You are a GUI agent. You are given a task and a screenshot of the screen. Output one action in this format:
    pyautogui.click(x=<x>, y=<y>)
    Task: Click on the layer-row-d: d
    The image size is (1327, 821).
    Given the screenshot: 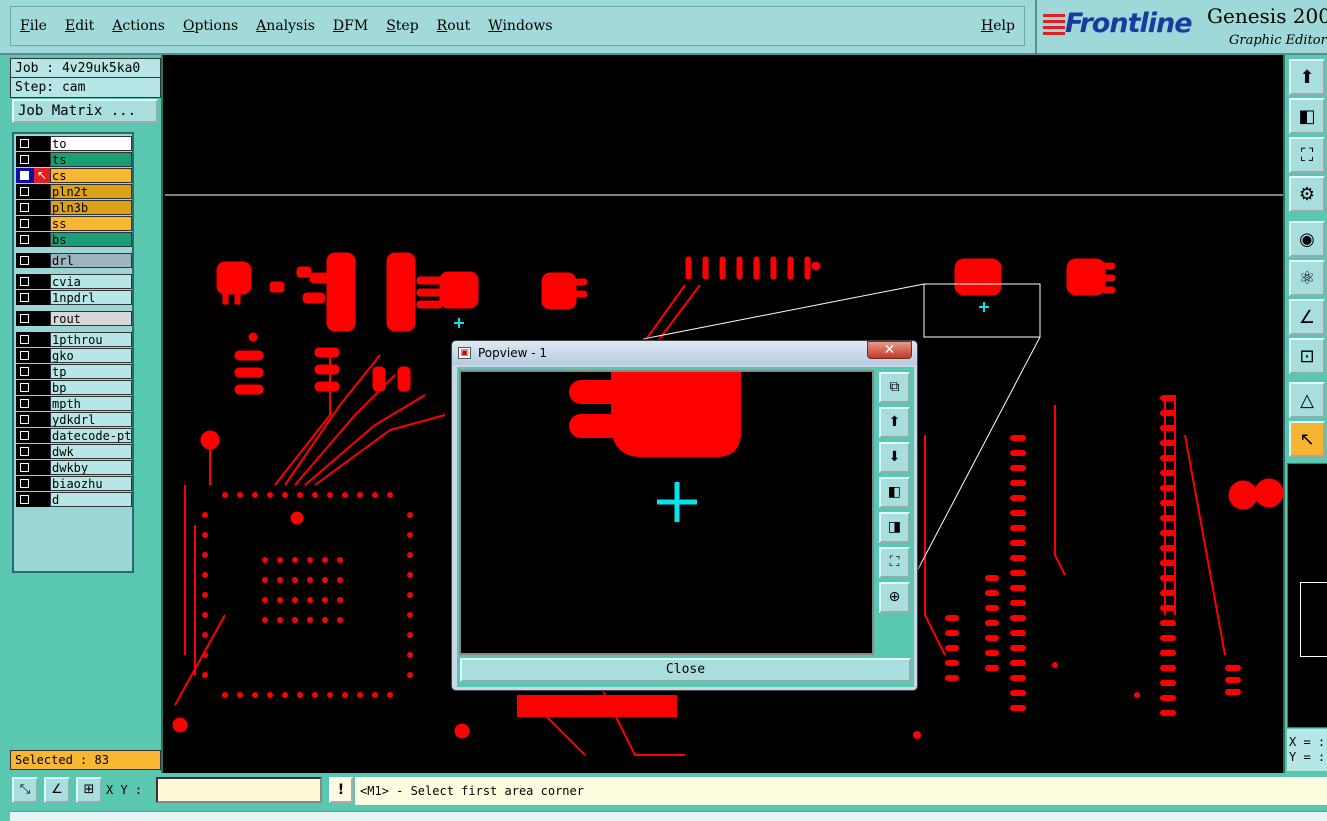 What is the action you would take?
    pyautogui.click(x=74, y=499)
    